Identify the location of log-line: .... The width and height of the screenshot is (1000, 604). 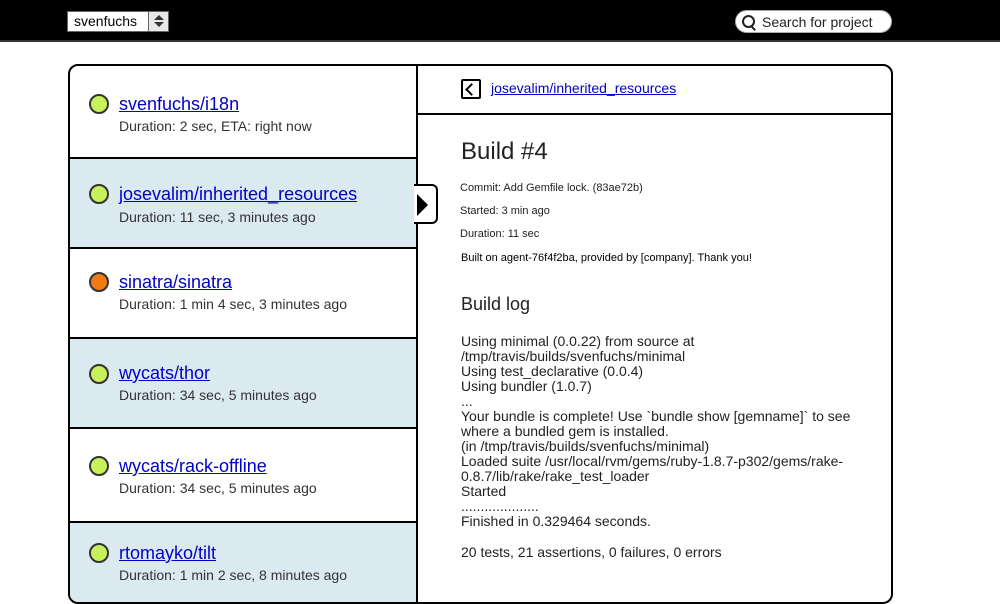
(467, 401).